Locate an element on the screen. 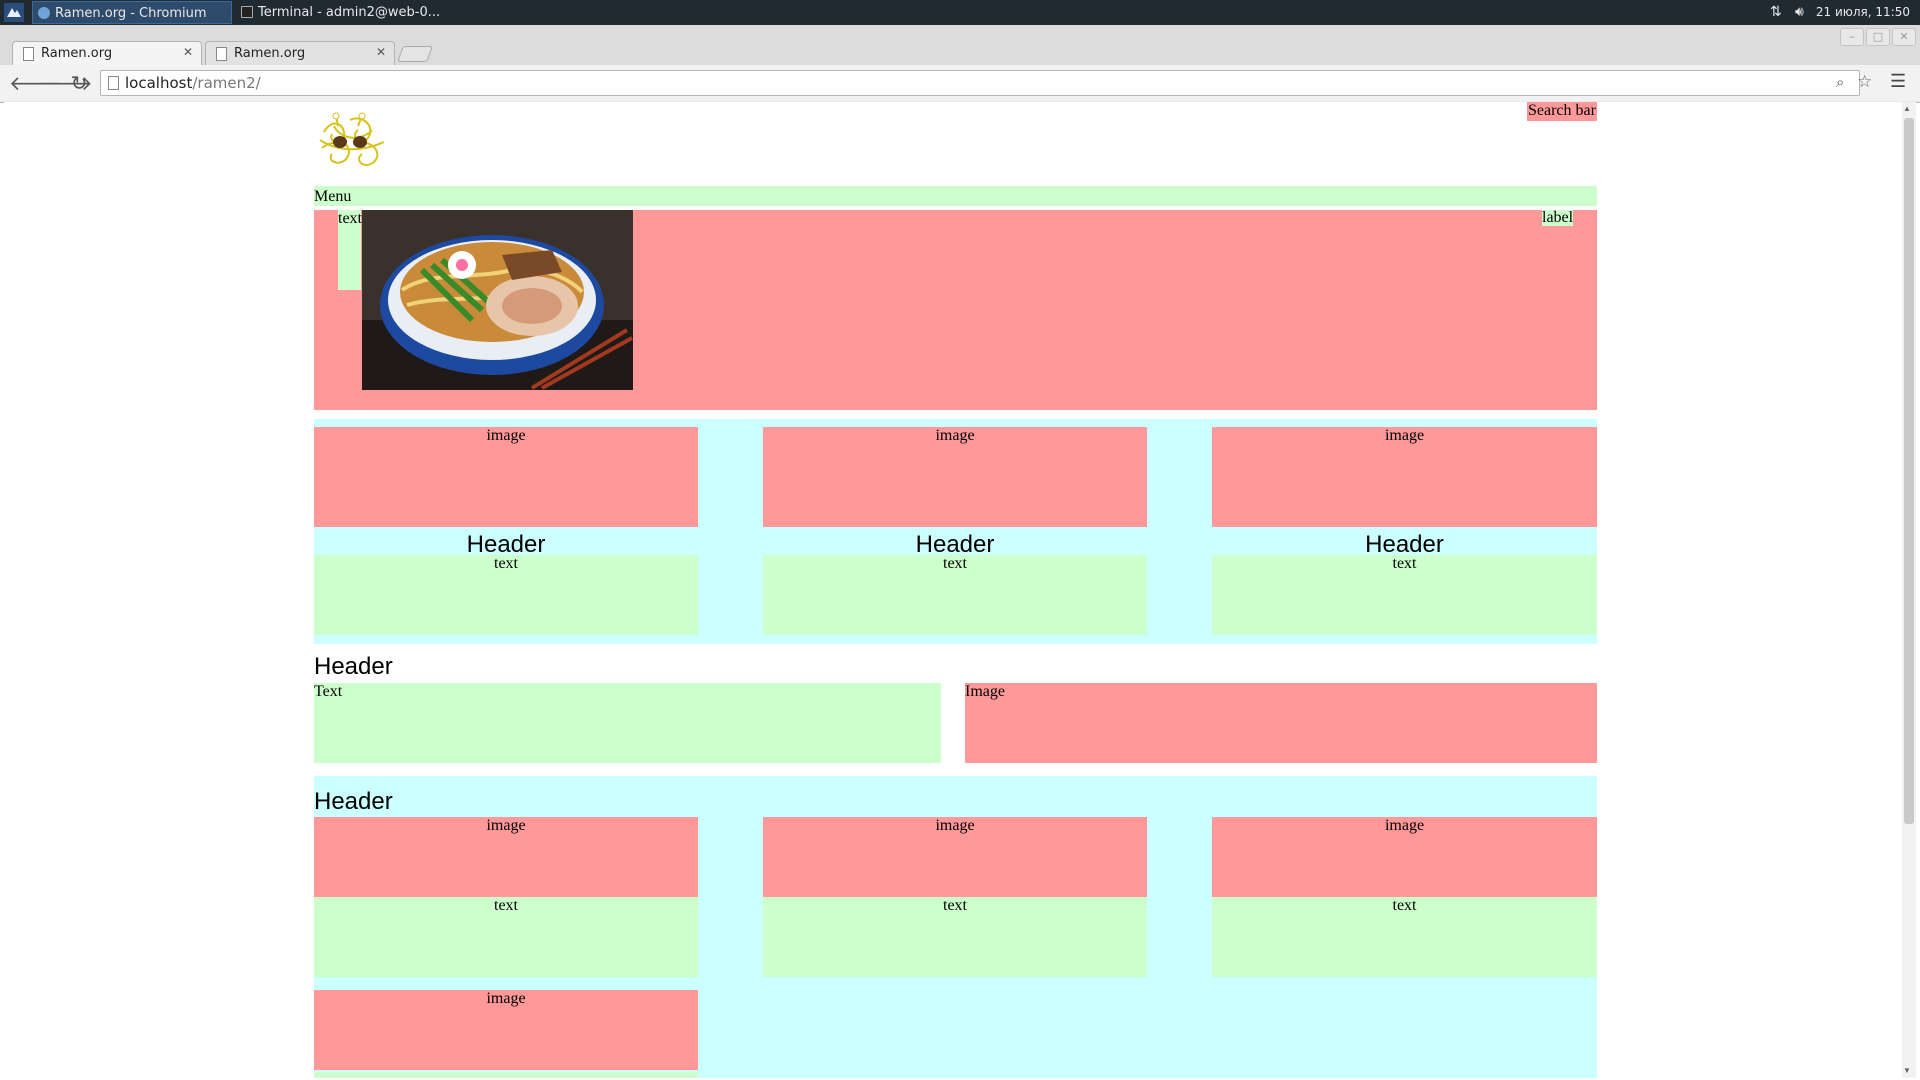 The height and width of the screenshot is (1080, 1920). menu-icon: ☰ is located at coordinates (1898, 81).